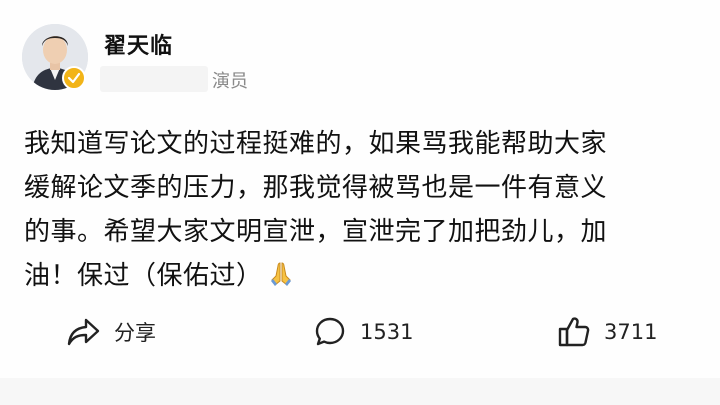 The height and width of the screenshot is (405, 720). What do you see at coordinates (154, 79) in the screenshot?
I see `redacted-area` at bounding box center [154, 79].